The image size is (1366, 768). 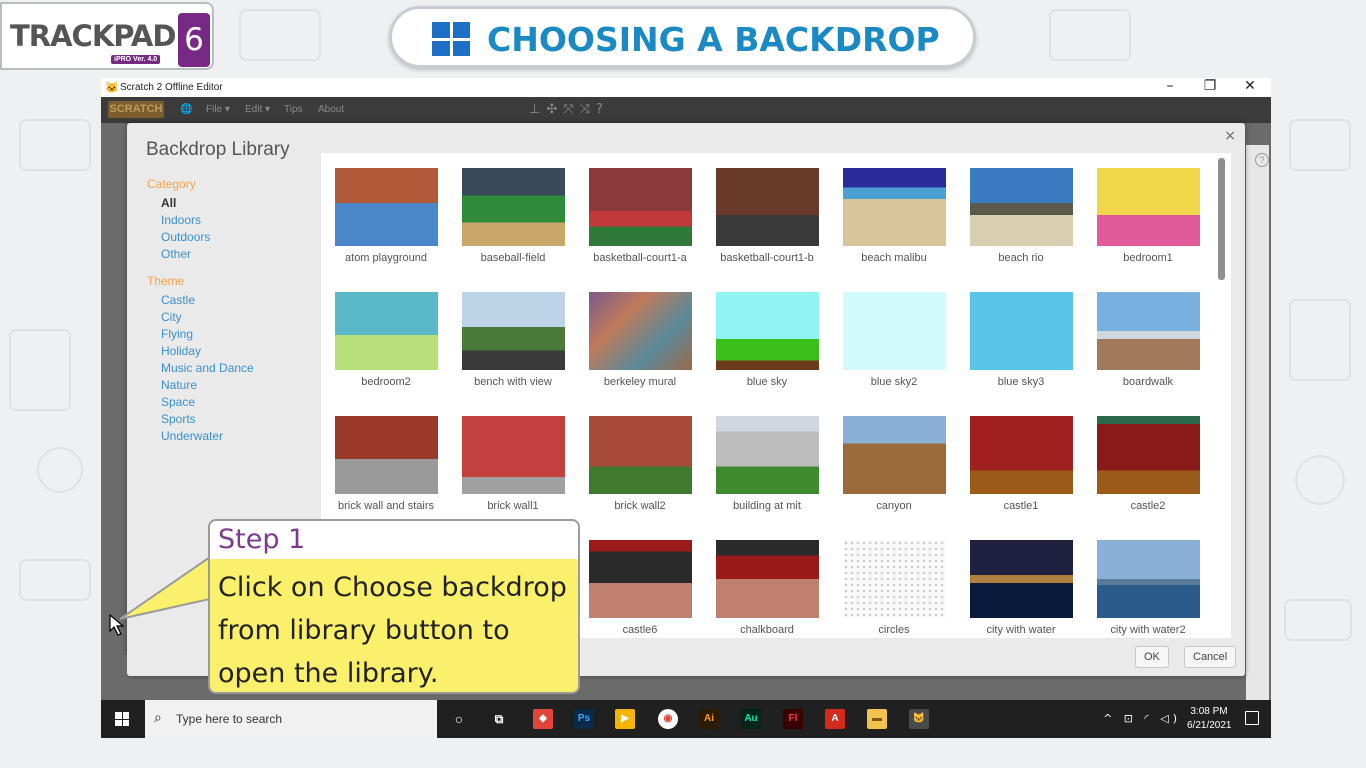 I want to click on menu-tips: Tips, so click(x=293, y=109).